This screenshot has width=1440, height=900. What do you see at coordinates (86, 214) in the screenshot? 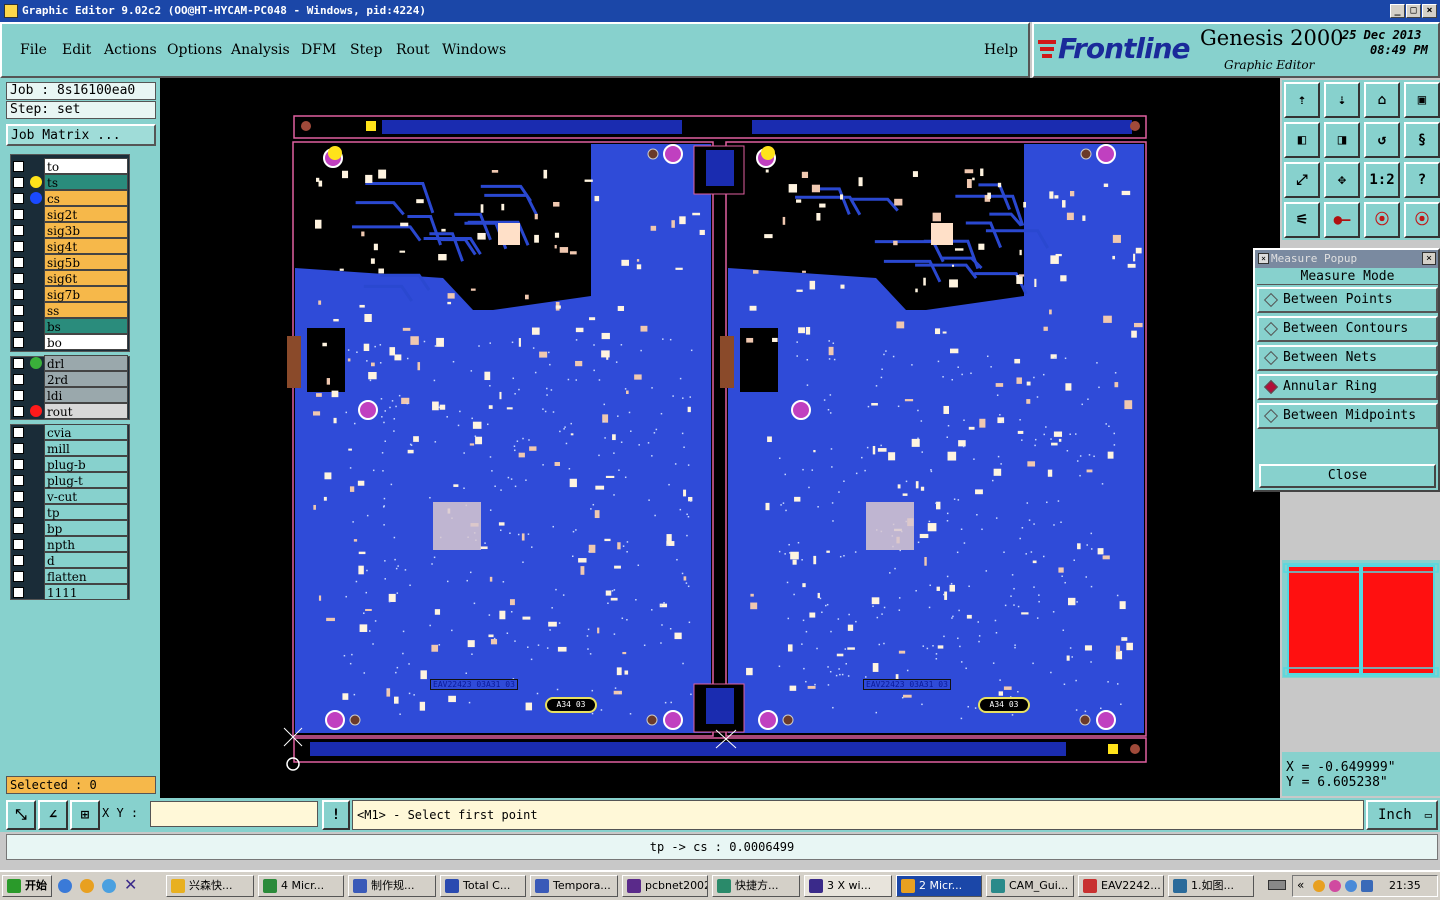
I see `layer-name: sig2t` at bounding box center [86, 214].